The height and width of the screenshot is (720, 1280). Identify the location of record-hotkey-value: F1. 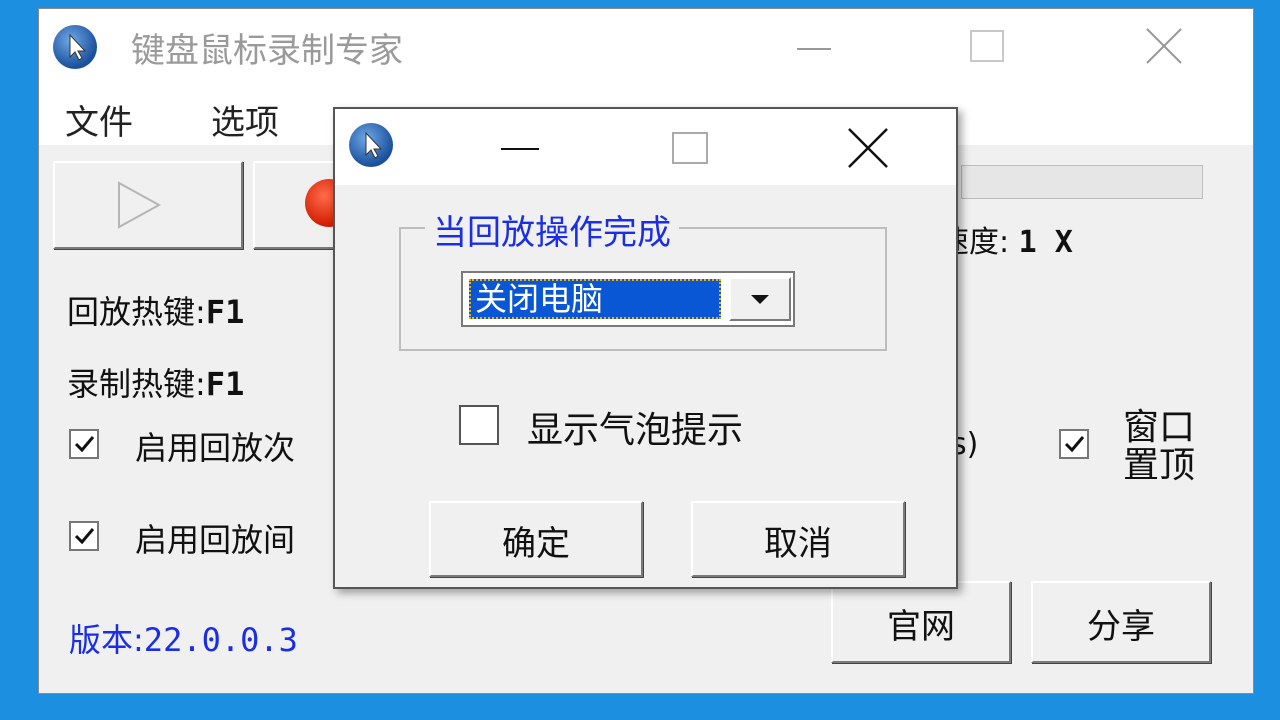
(225, 384).